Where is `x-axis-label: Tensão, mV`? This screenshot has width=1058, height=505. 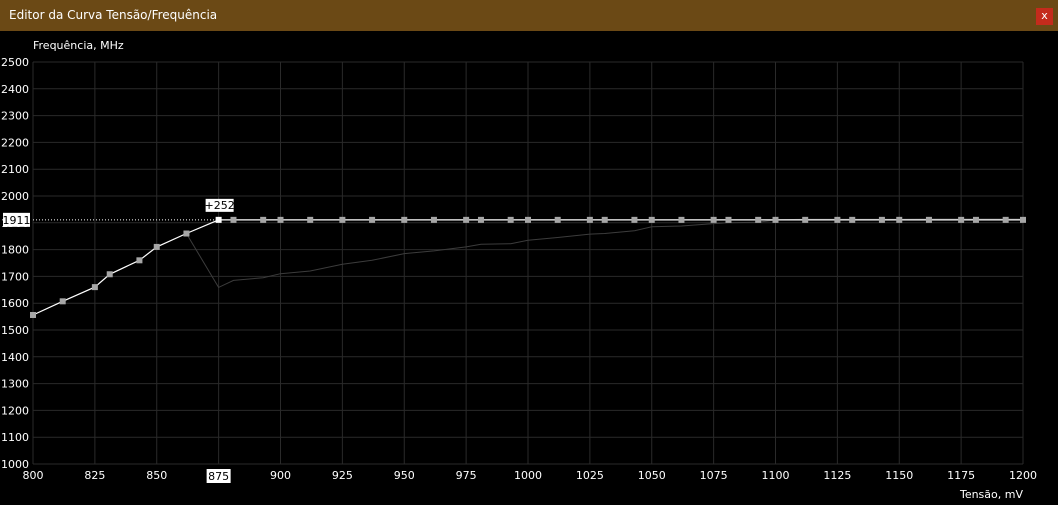
x-axis-label: Tensão, mV is located at coordinates (991, 494).